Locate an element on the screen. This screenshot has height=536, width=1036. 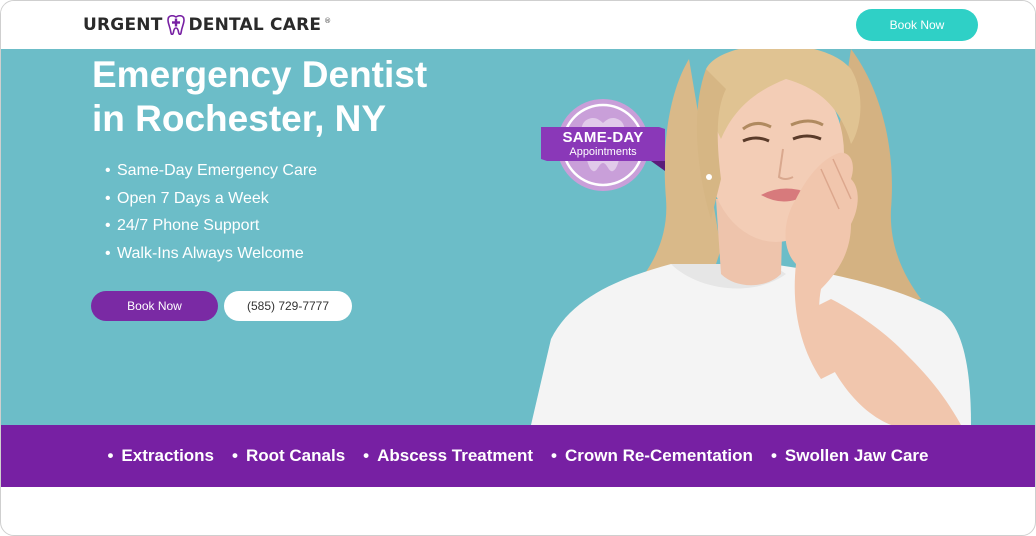
badge-line1: SAME-DAY is located at coordinates (603, 137).